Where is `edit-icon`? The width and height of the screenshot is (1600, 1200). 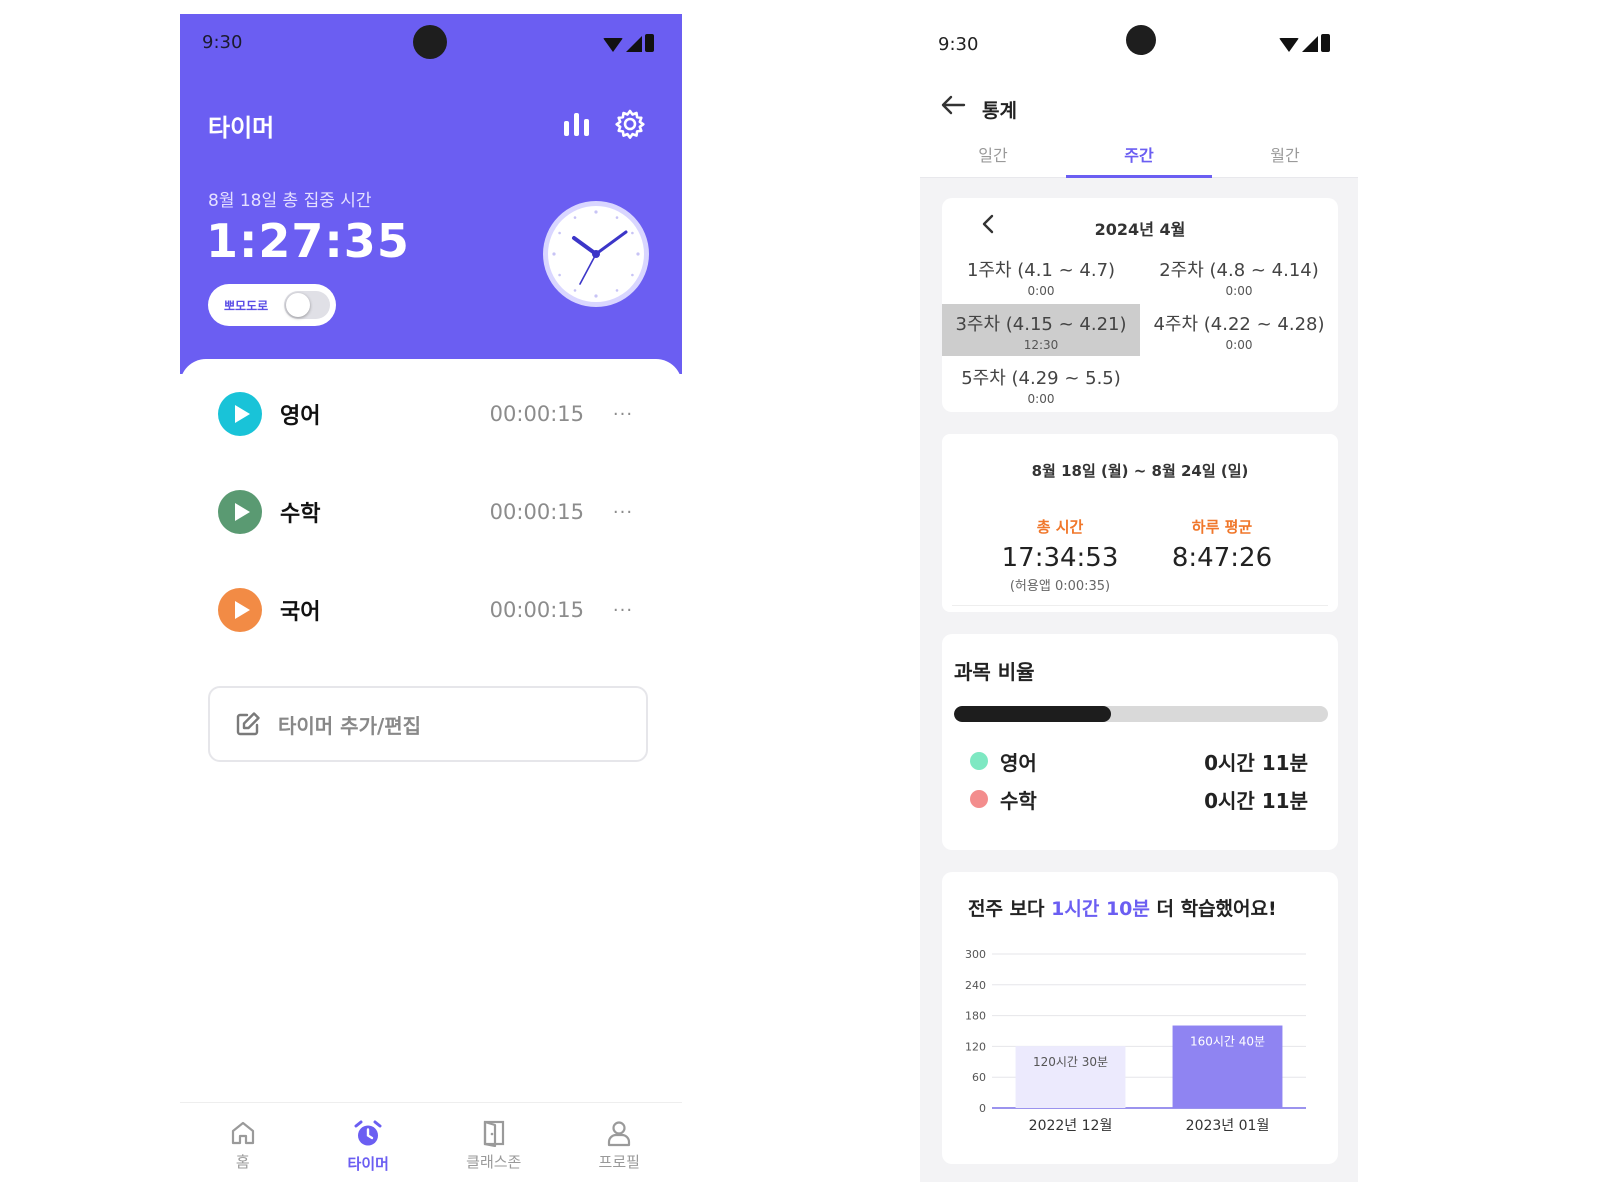 edit-icon is located at coordinates (248, 724).